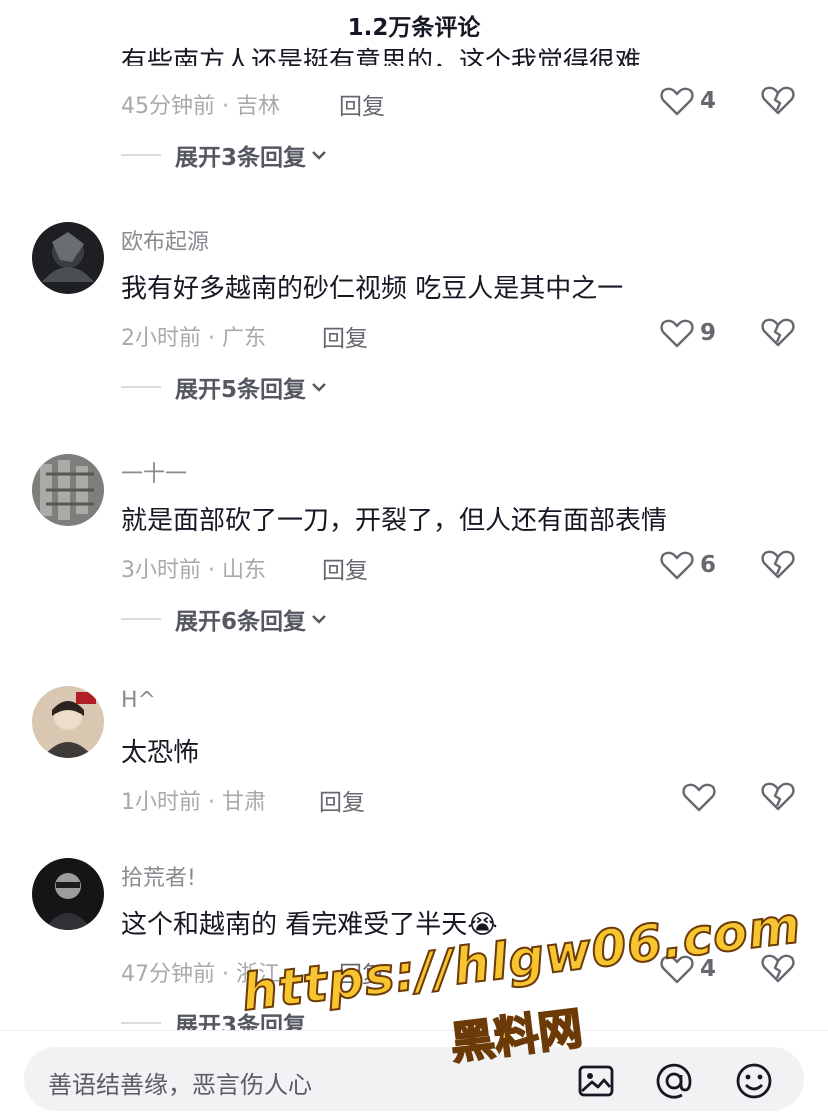 The image size is (828, 1118). Describe the element at coordinates (193, 802) in the screenshot. I see `comment-meta: 1小时前 · 甘肃` at that location.